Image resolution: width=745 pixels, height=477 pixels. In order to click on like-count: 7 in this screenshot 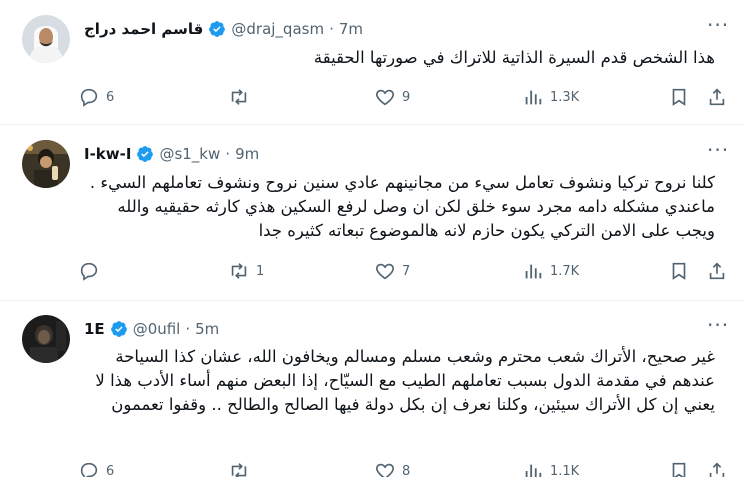, I will do `click(406, 271)`.